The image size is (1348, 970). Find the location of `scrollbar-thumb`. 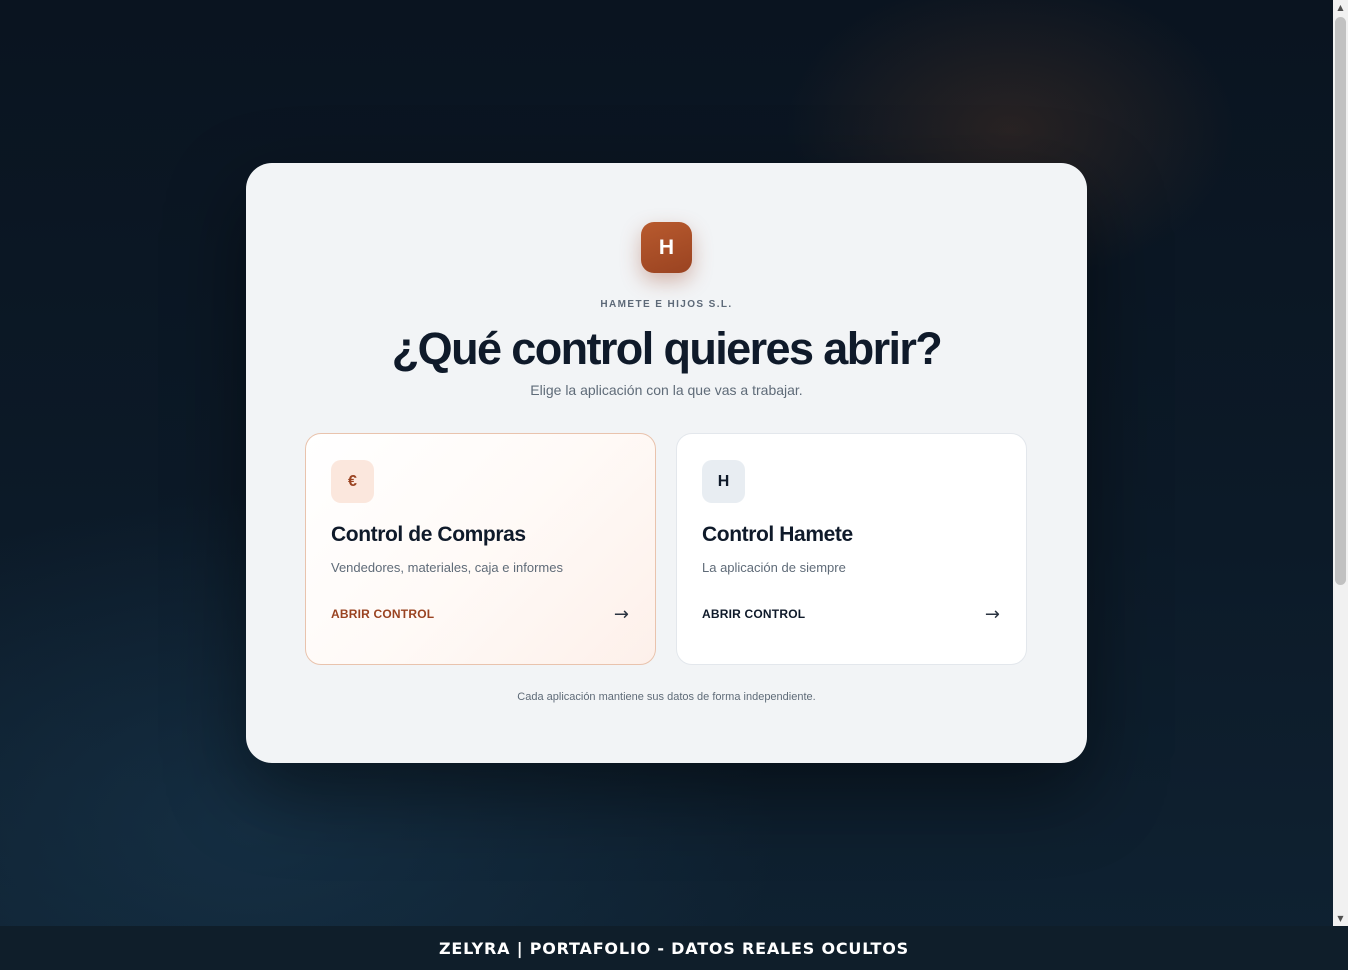

scrollbar-thumb is located at coordinates (1340, 301).